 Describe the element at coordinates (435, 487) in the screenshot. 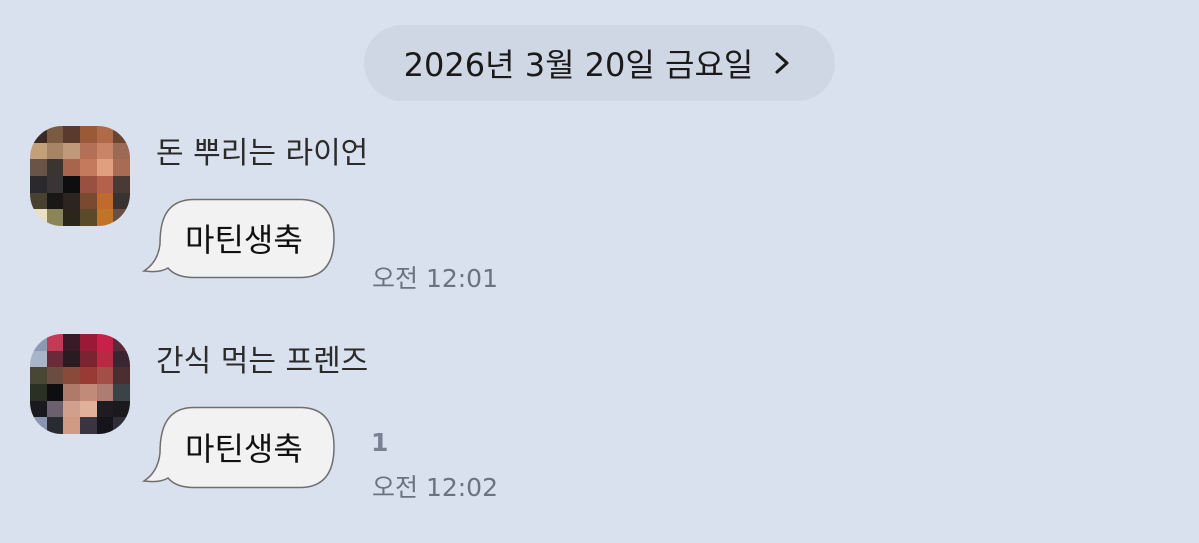

I see `message-time: 오전 12:02` at that location.